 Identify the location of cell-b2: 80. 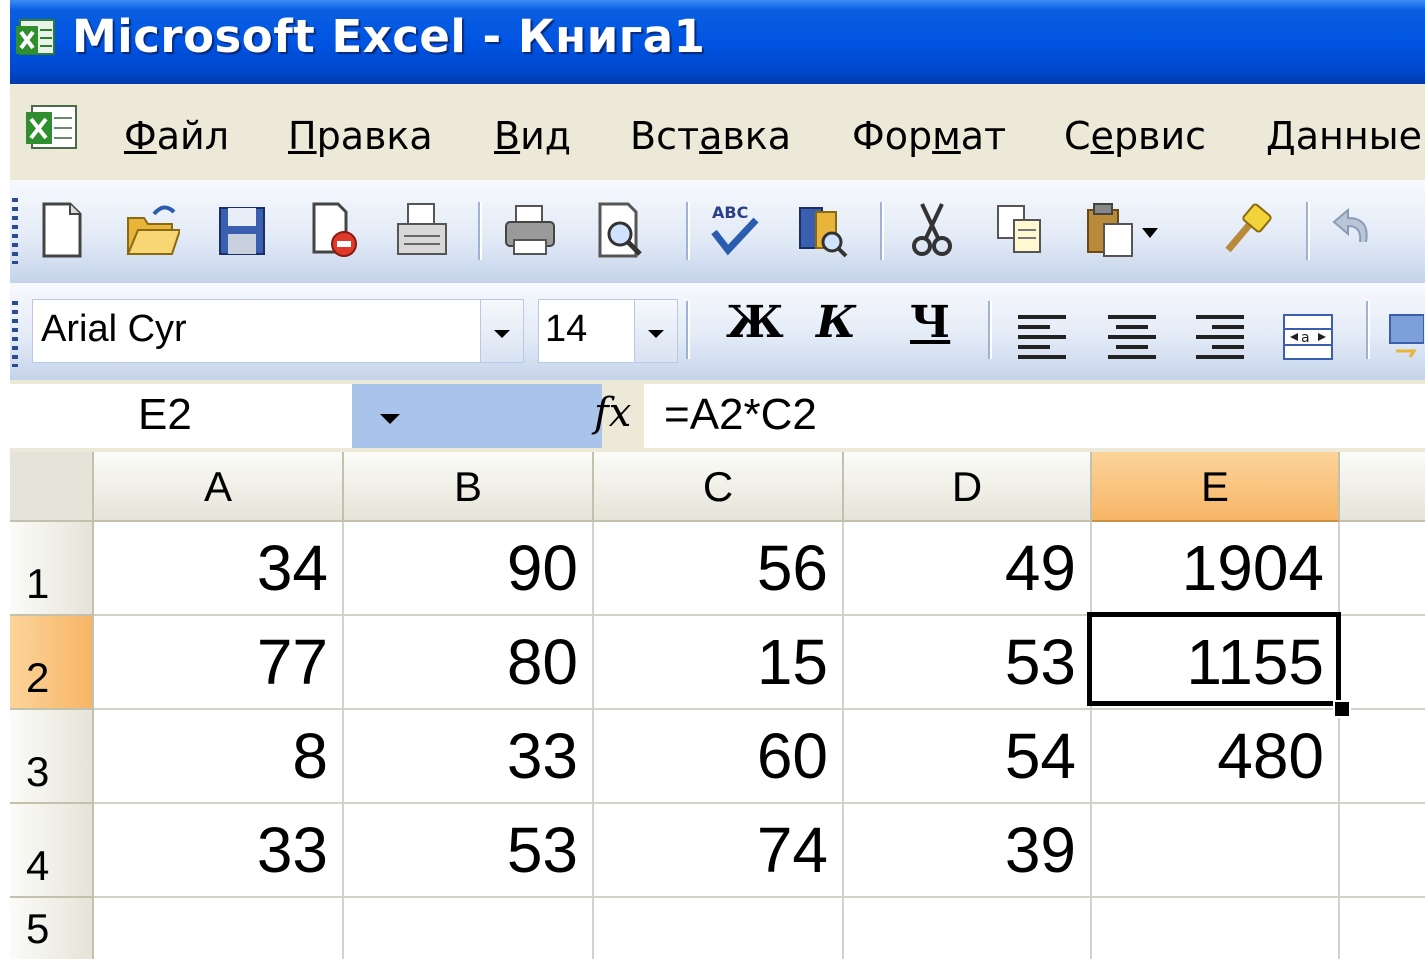
(469, 663).